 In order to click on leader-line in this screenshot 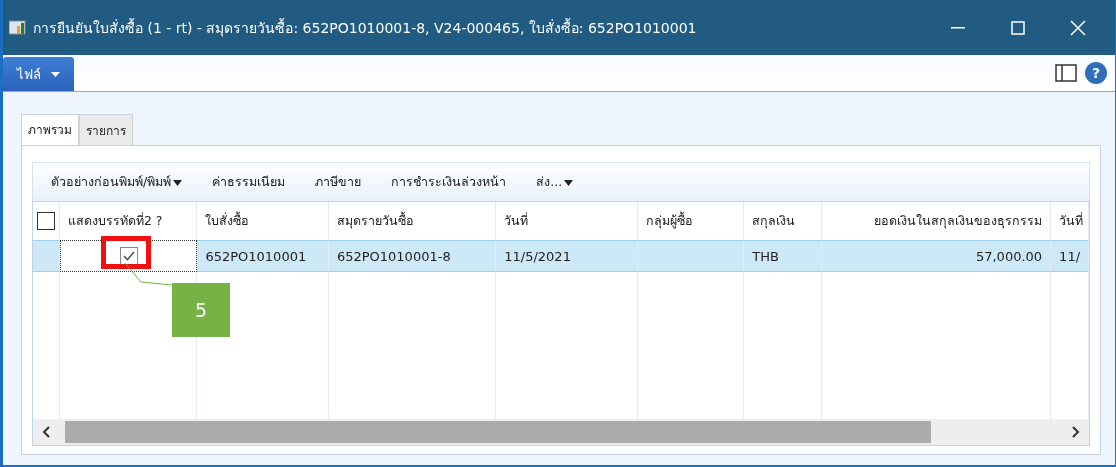, I will do `click(148, 274)`.